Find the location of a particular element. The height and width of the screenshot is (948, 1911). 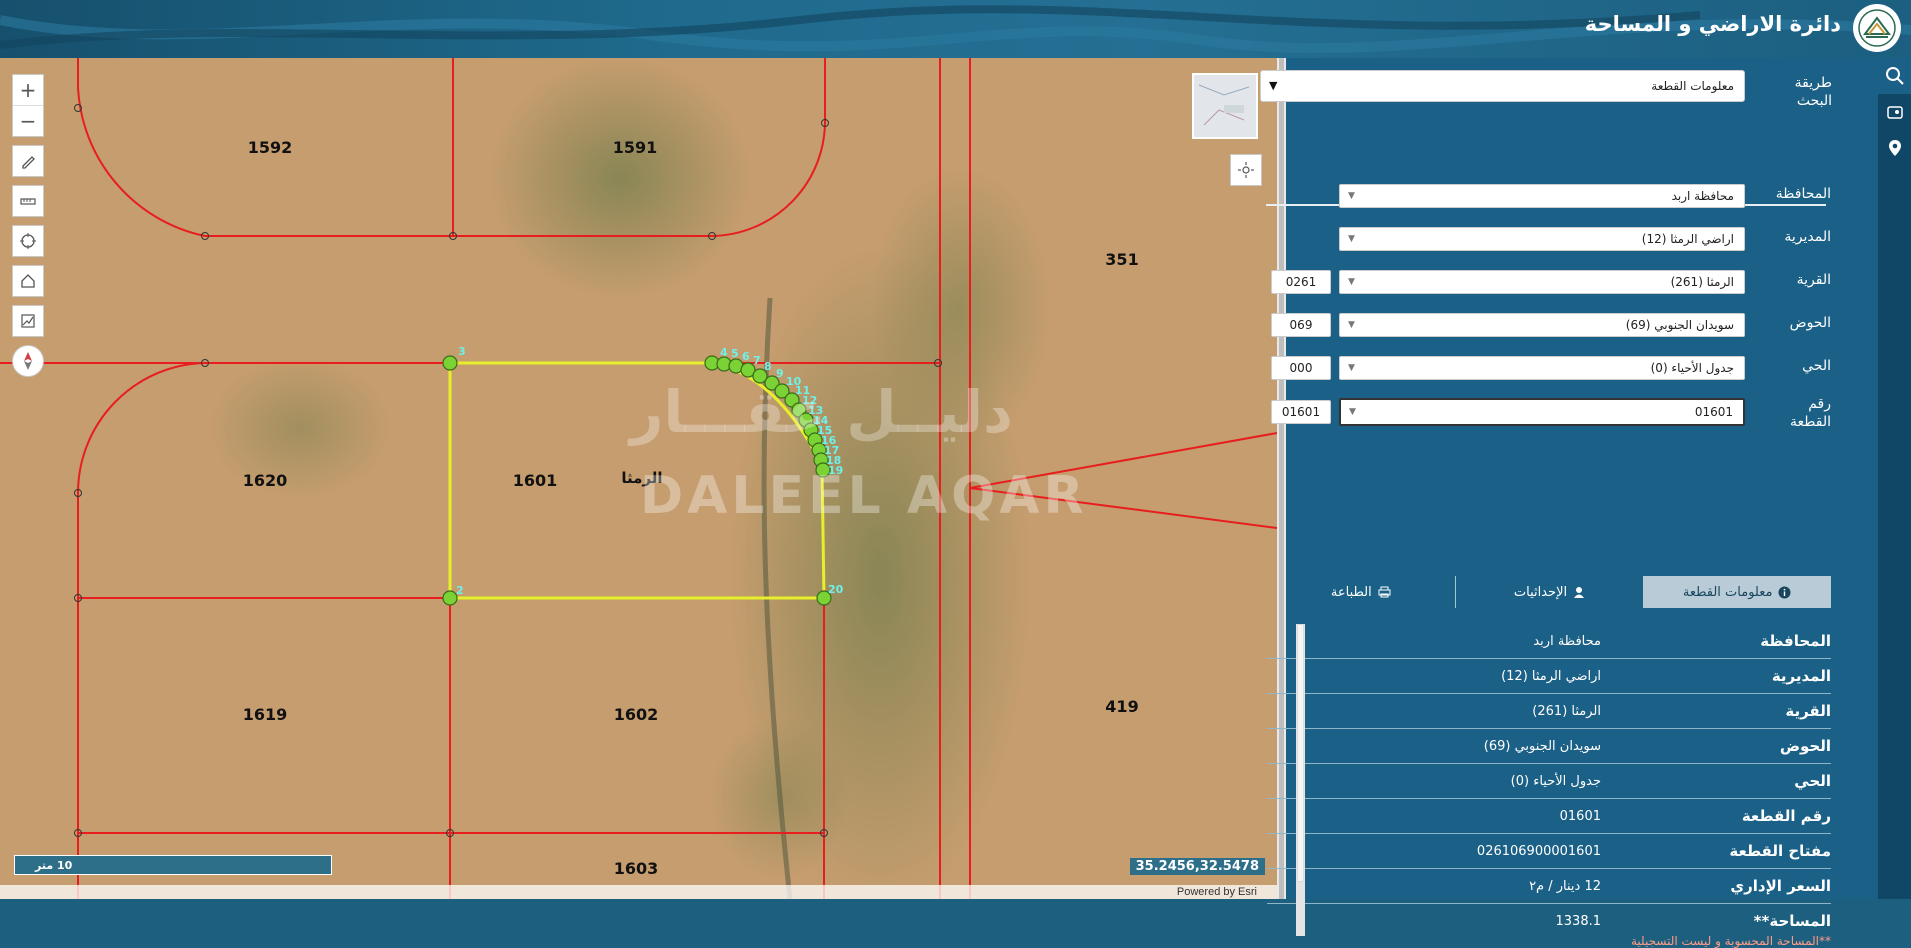

parcel-code-input: 01601 is located at coordinates (1301, 412).